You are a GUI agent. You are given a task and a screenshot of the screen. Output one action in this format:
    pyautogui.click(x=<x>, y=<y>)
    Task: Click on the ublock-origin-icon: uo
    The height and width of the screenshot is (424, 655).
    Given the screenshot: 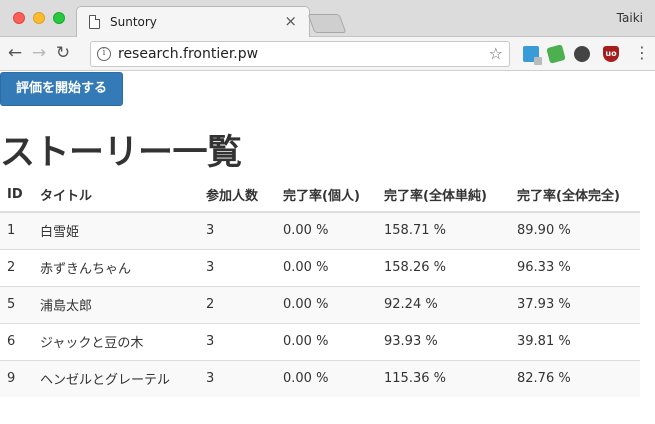 What is the action you would take?
    pyautogui.click(x=611, y=54)
    